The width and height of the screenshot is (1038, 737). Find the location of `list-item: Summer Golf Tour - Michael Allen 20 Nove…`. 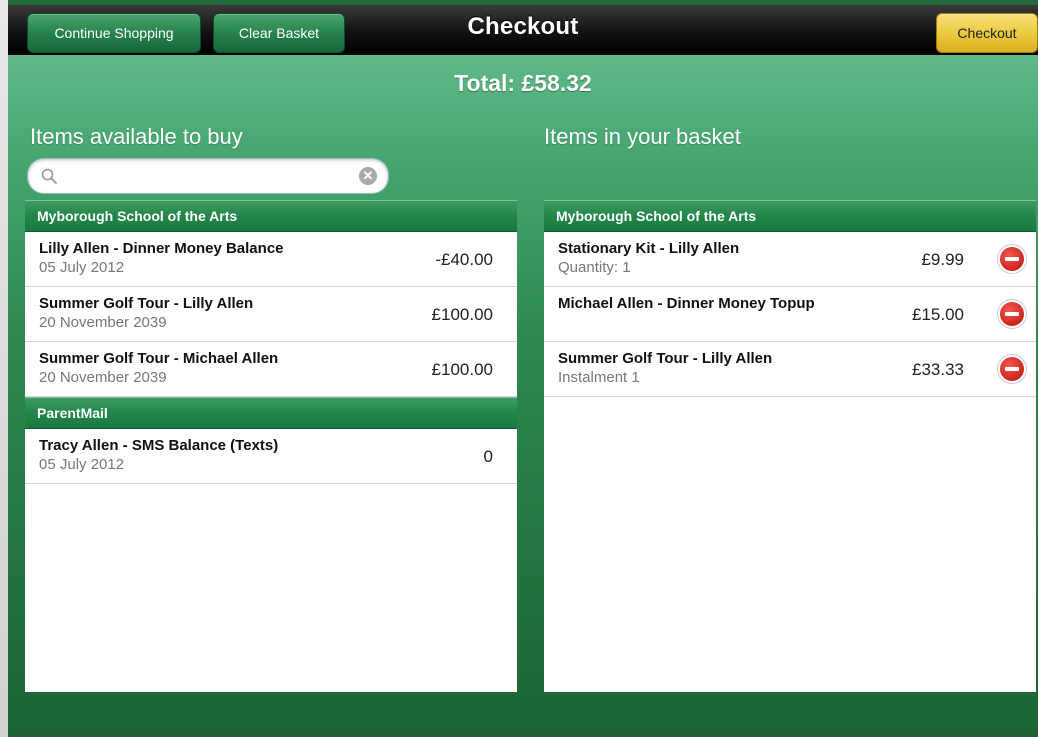

list-item: Summer Golf Tour - Michael Allen 20 Nove… is located at coordinates (271, 369).